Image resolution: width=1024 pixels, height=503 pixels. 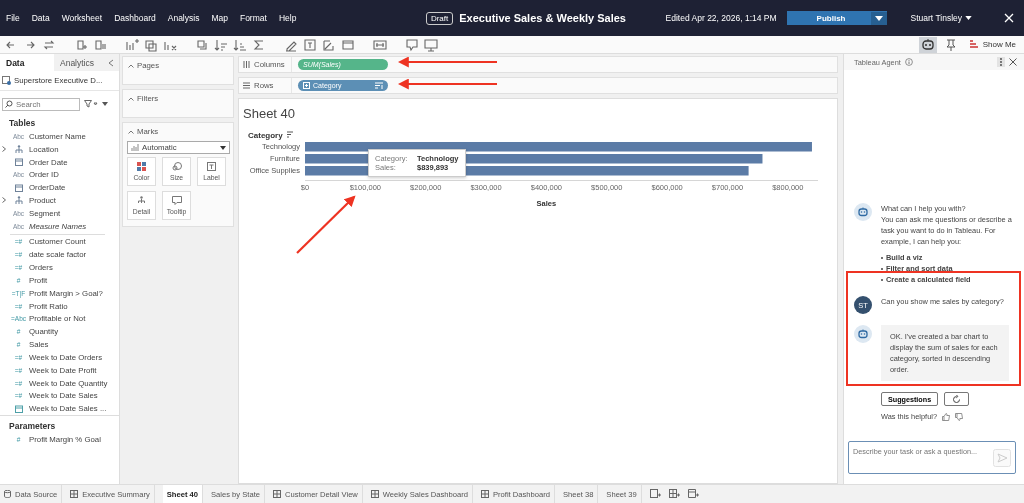 I want to click on database-add-icon, so click(x=81, y=44).